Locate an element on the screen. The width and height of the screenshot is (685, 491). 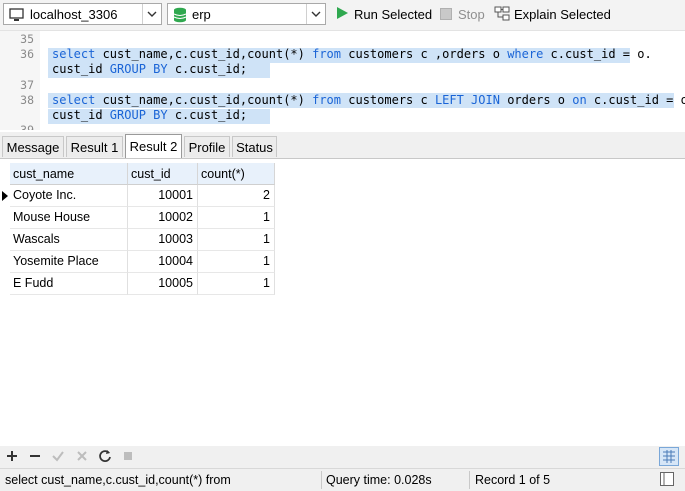
tab-message: Message is located at coordinates (33, 146).